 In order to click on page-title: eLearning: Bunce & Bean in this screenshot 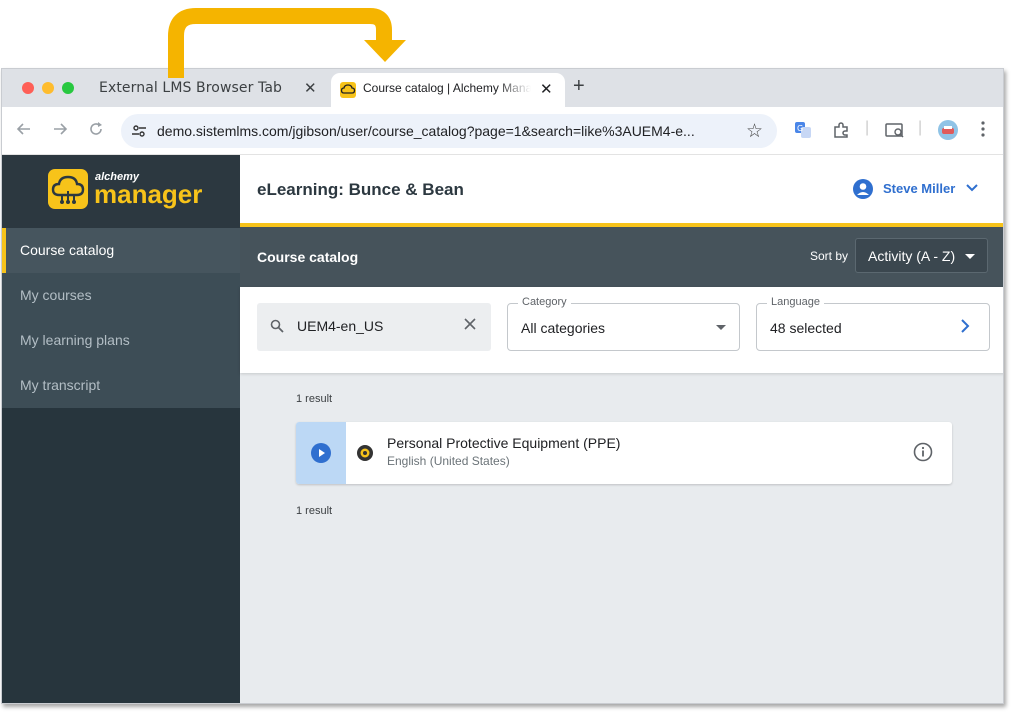, I will do `click(360, 189)`.